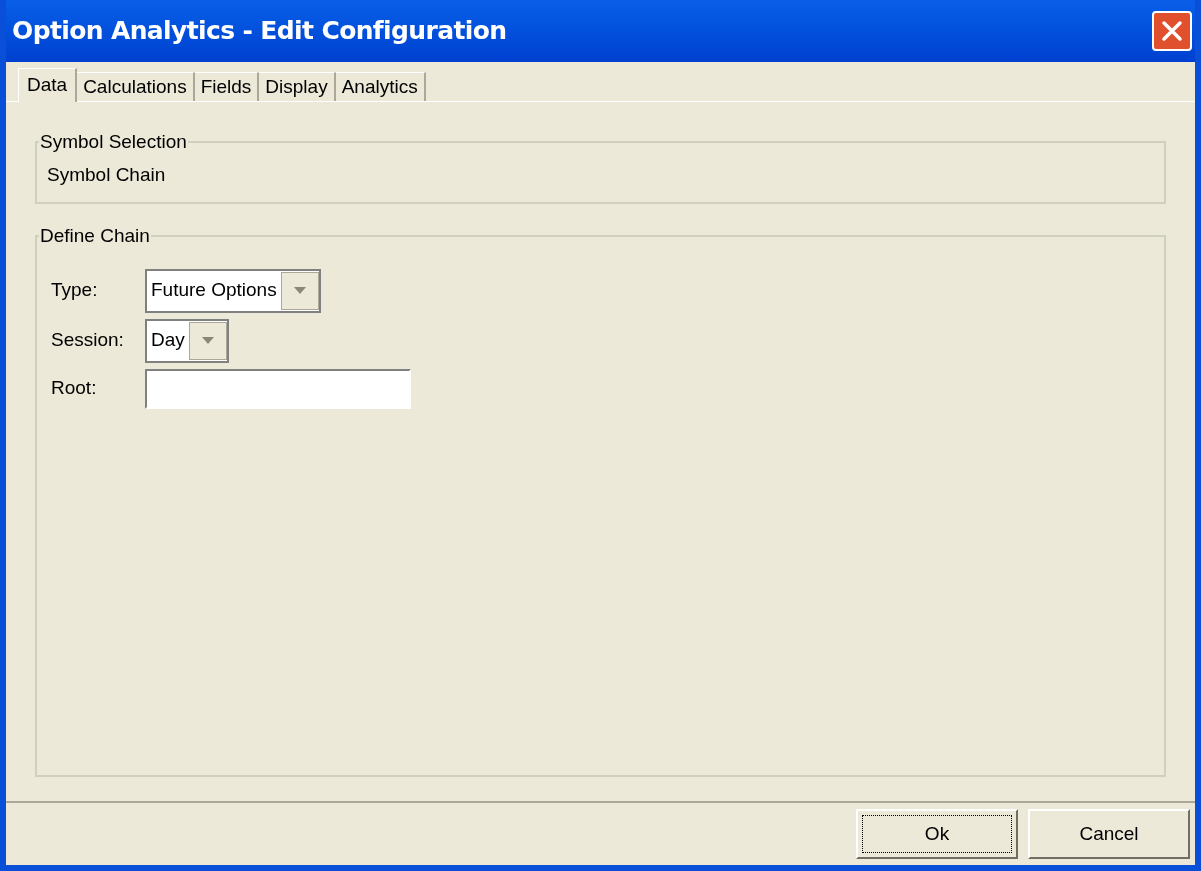 This screenshot has height=871, width=1201. Describe the element at coordinates (88, 340) in the screenshot. I see `field-label: Session:` at that location.